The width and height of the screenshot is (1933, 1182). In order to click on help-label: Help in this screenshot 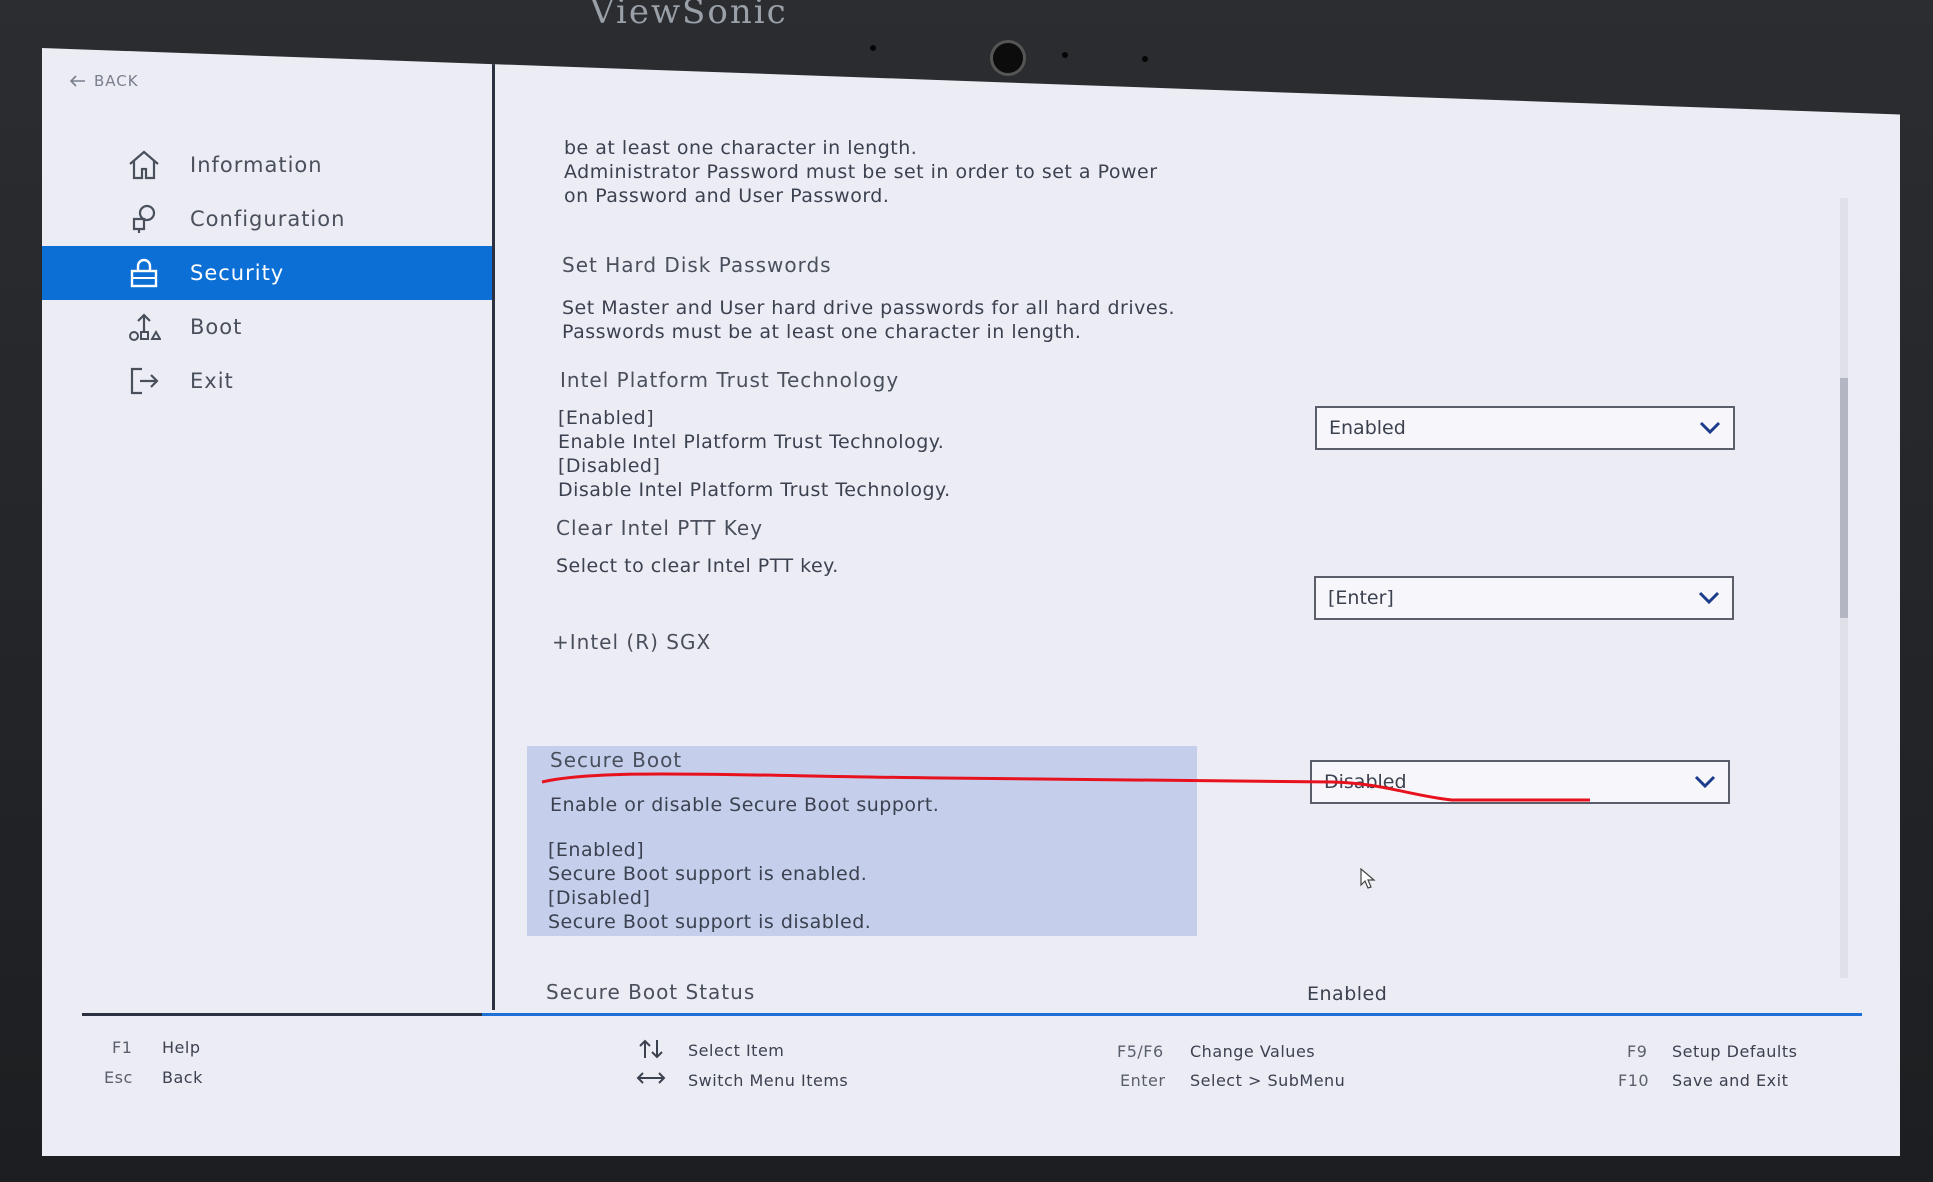, I will do `click(181, 1047)`.